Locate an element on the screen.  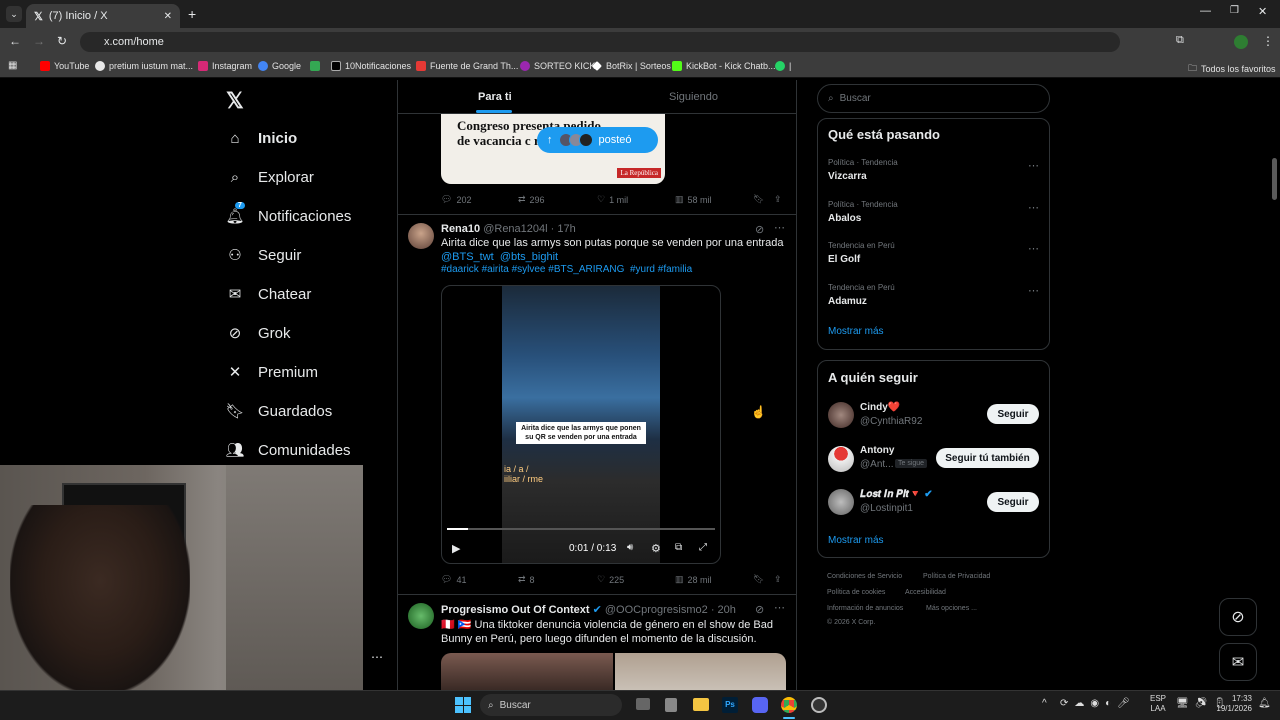
post2-mentions: @BTS_twt @bts_bighit is located at coordinates (499, 257).